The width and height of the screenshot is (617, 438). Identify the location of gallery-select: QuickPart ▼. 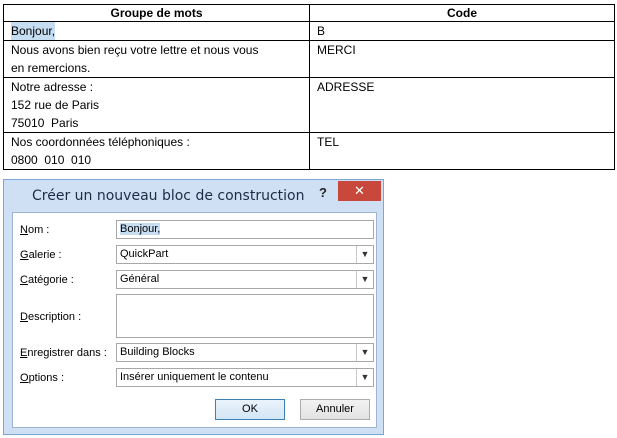
(245, 254).